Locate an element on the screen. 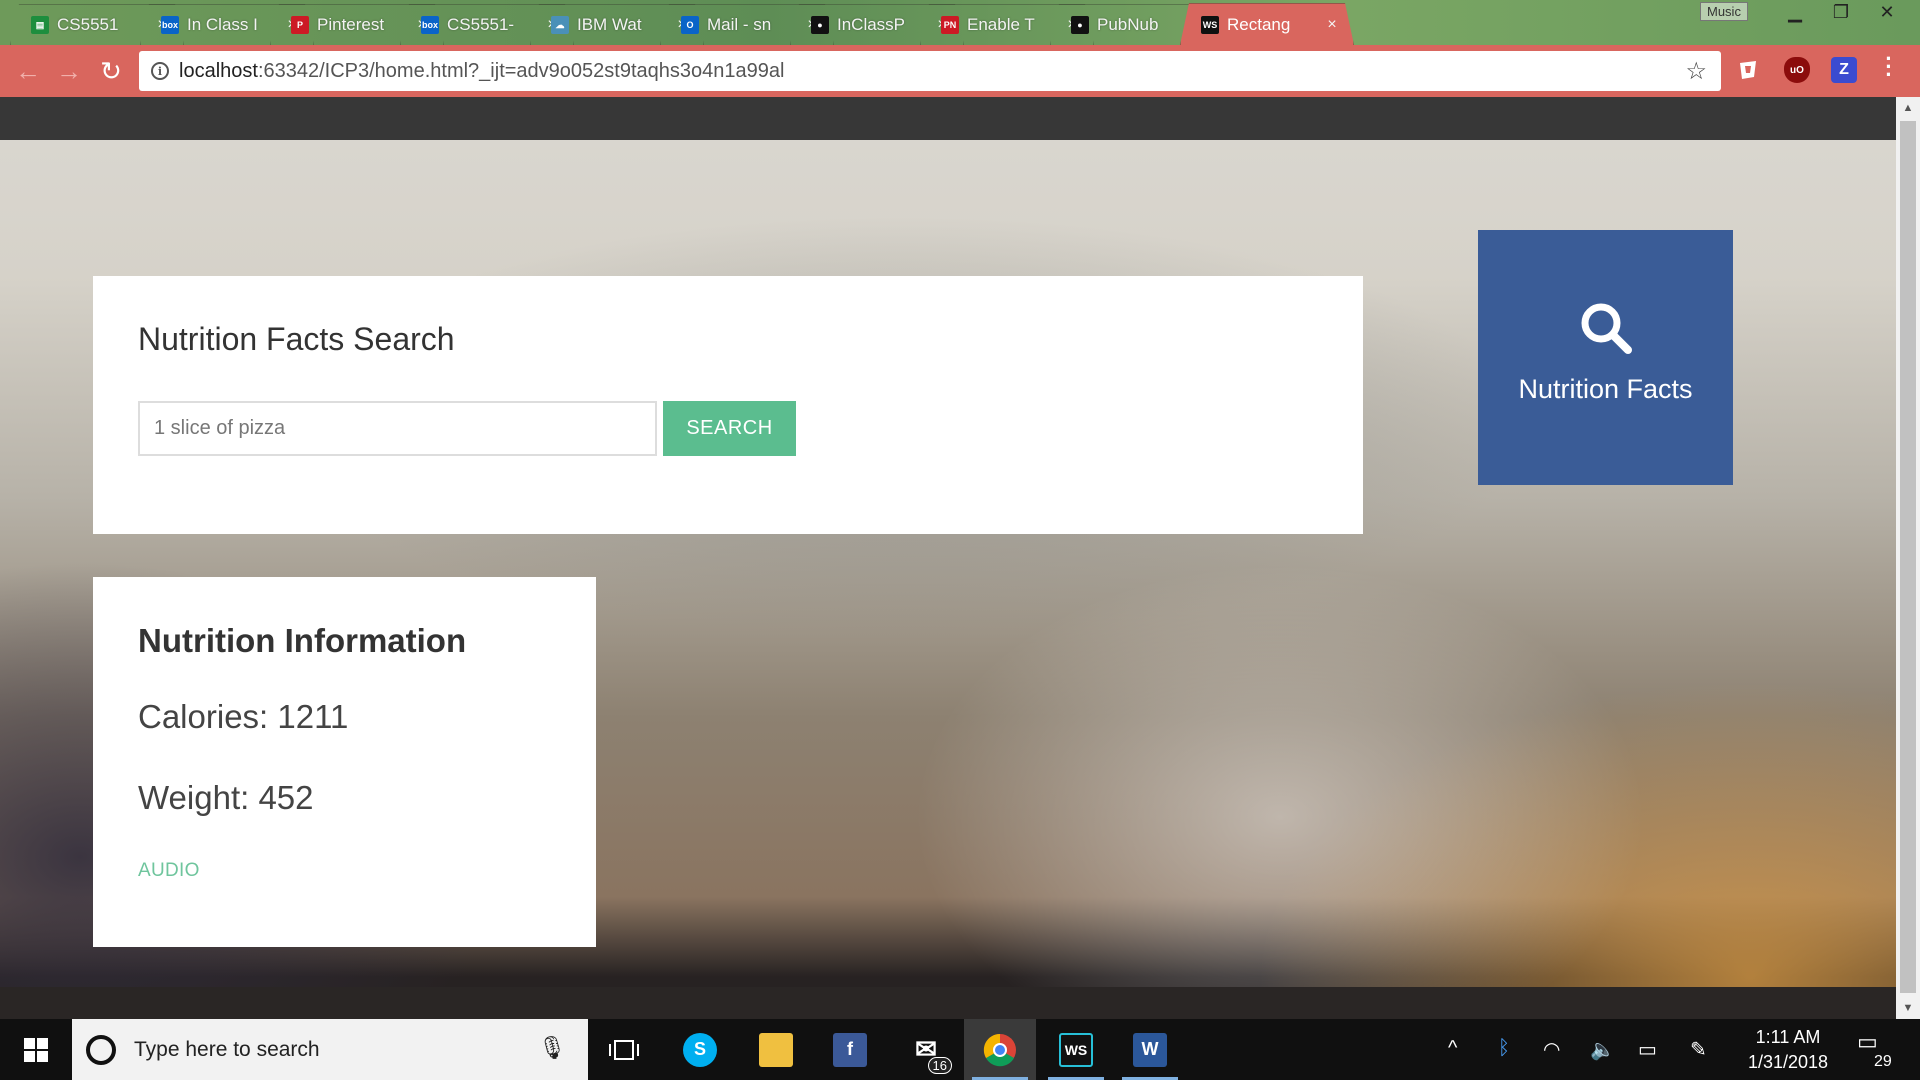 The height and width of the screenshot is (1080, 1920). page-footer is located at coordinates (948, 1003).